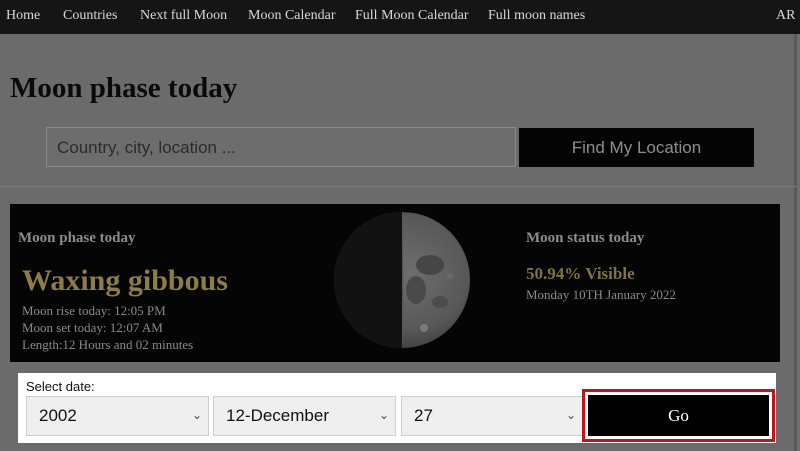  What do you see at coordinates (60, 386) in the screenshot?
I see `select-date-label: Select date:` at bounding box center [60, 386].